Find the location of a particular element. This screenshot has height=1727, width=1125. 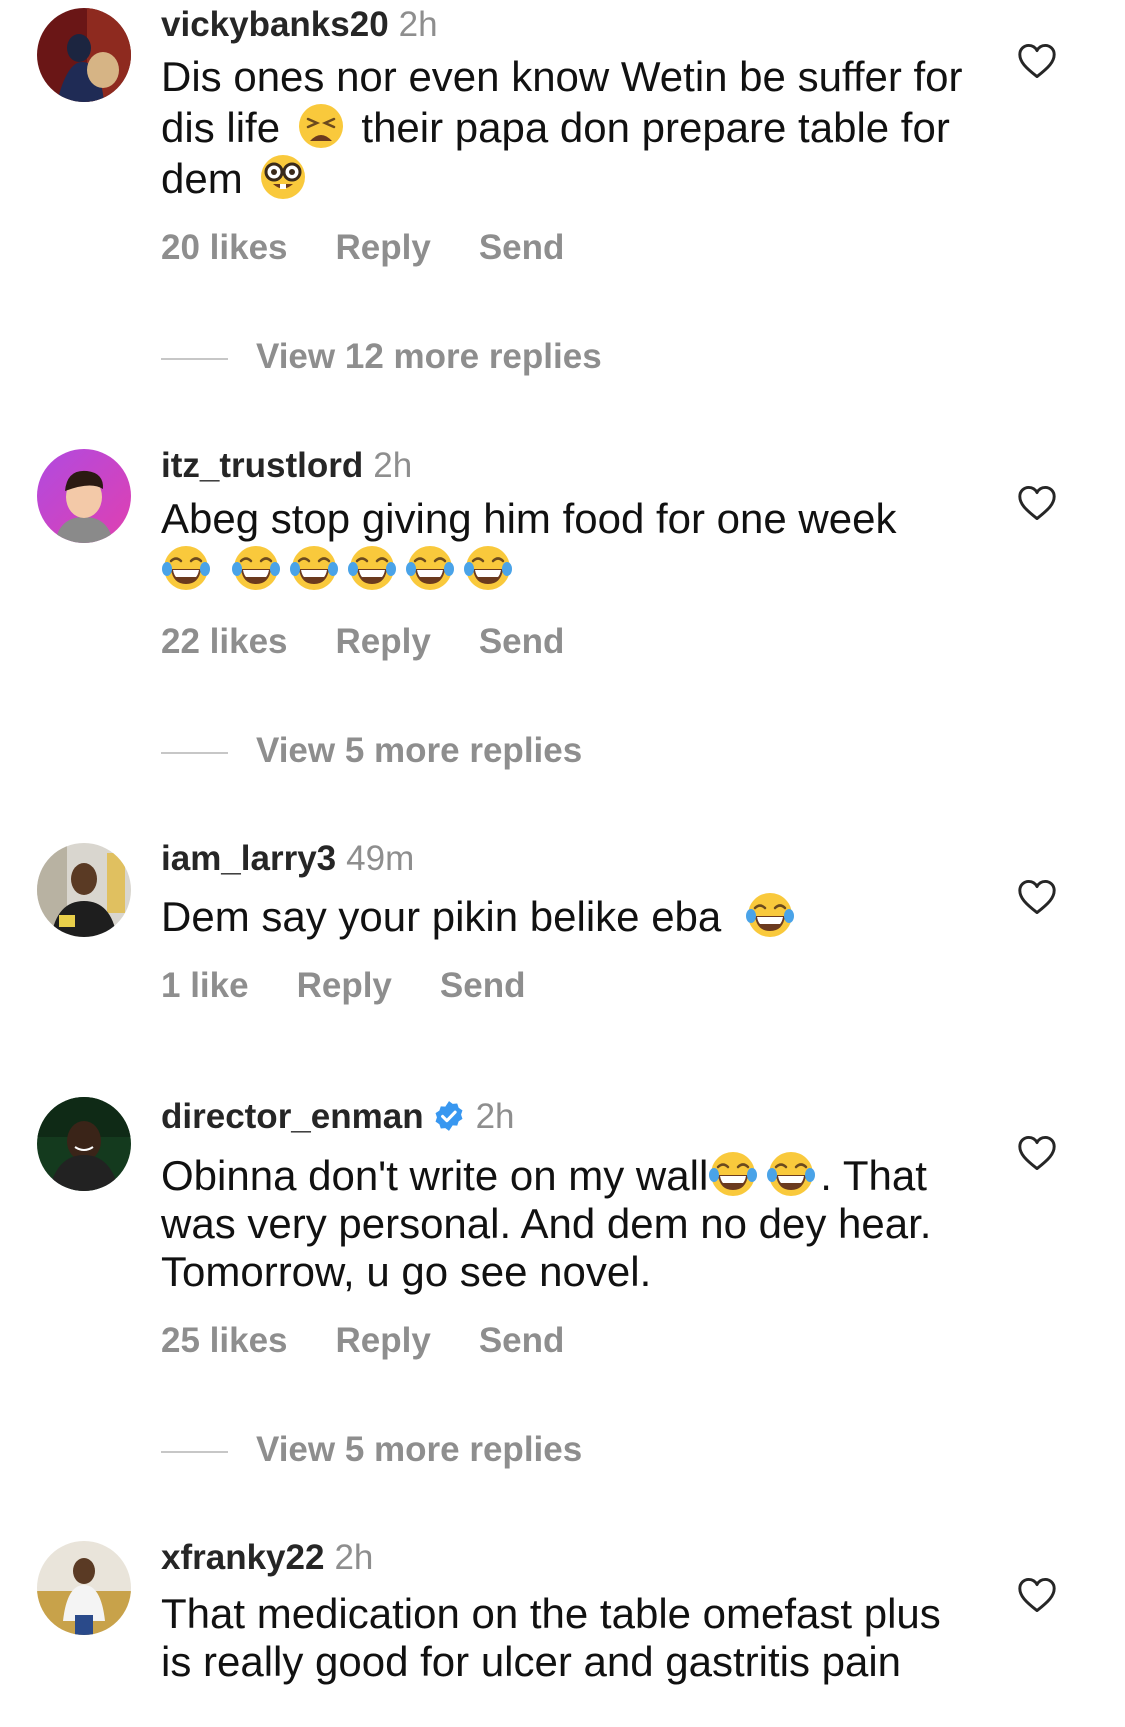

comment-header: xfranky22 2h is located at coordinates (267, 1558).